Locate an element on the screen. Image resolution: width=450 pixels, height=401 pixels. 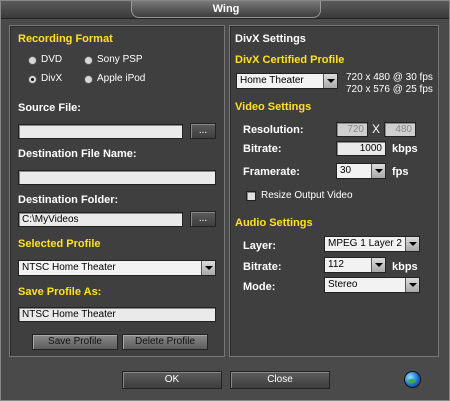
profile-info-line1: 720 x 480 @ 30 fps is located at coordinates (389, 77).